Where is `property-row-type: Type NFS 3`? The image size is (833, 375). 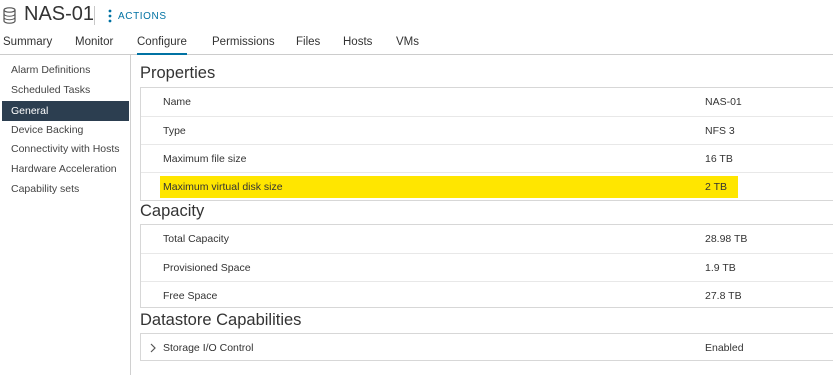
property-row-type: Type NFS 3 is located at coordinates (487, 130).